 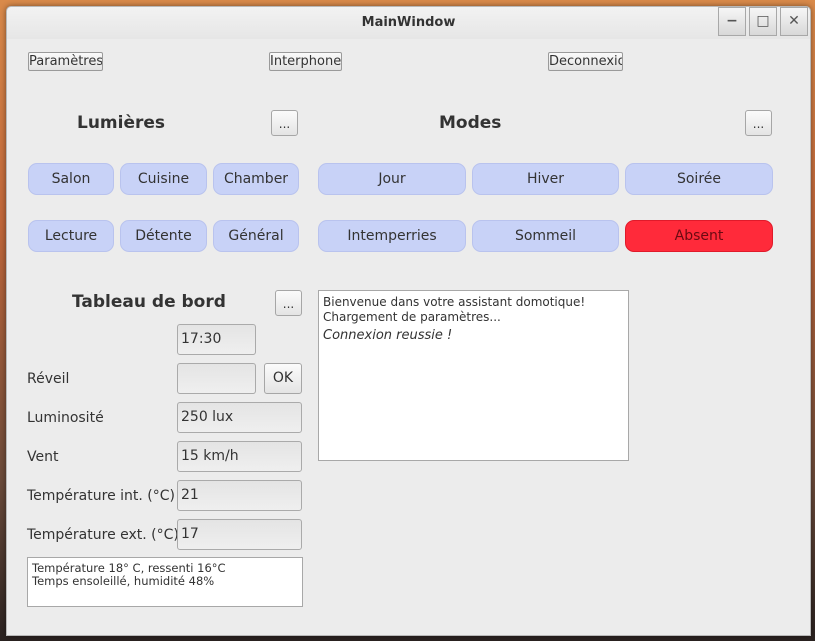 What do you see at coordinates (794, 21) in the screenshot?
I see `close-icon: ✕` at bounding box center [794, 21].